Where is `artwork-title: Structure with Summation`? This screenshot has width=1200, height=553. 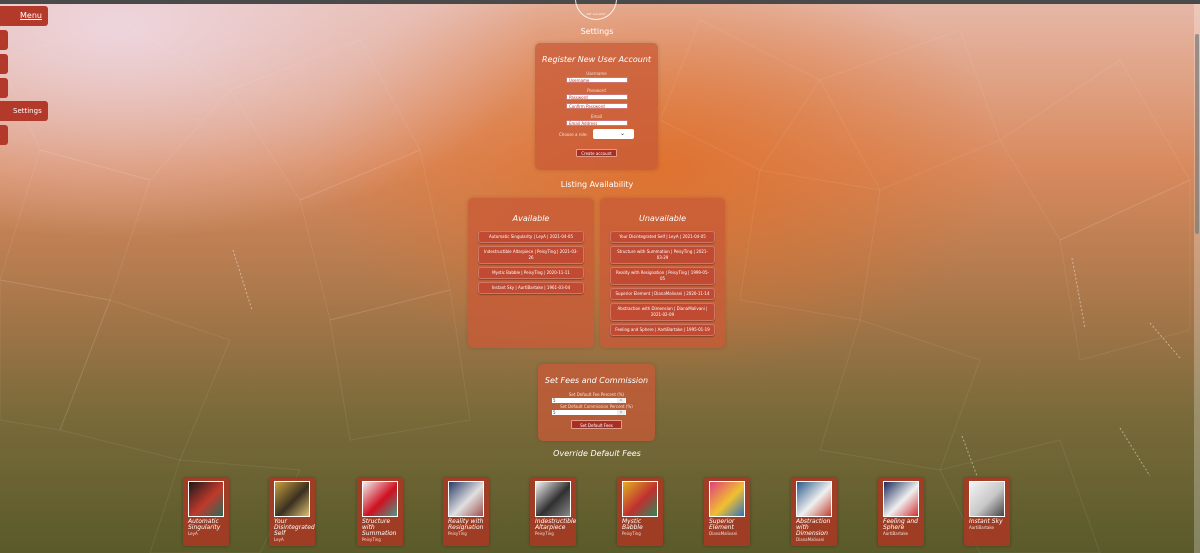 artwork-title: Structure with Summation is located at coordinates (379, 527).